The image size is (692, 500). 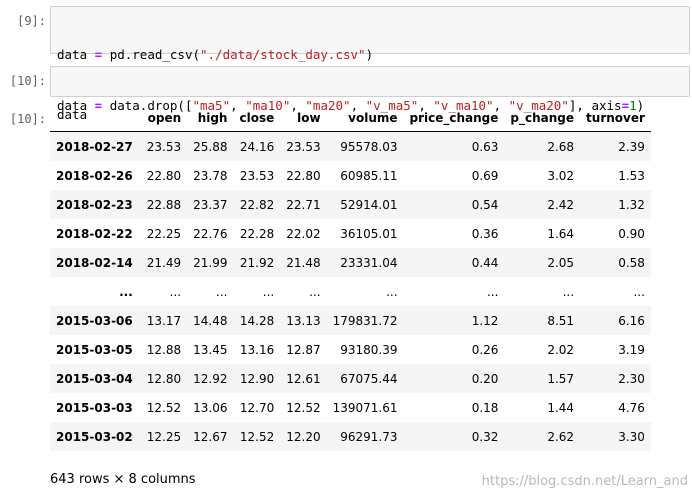 What do you see at coordinates (369, 233) in the screenshot?
I see `table-cell: 36105.01` at bounding box center [369, 233].